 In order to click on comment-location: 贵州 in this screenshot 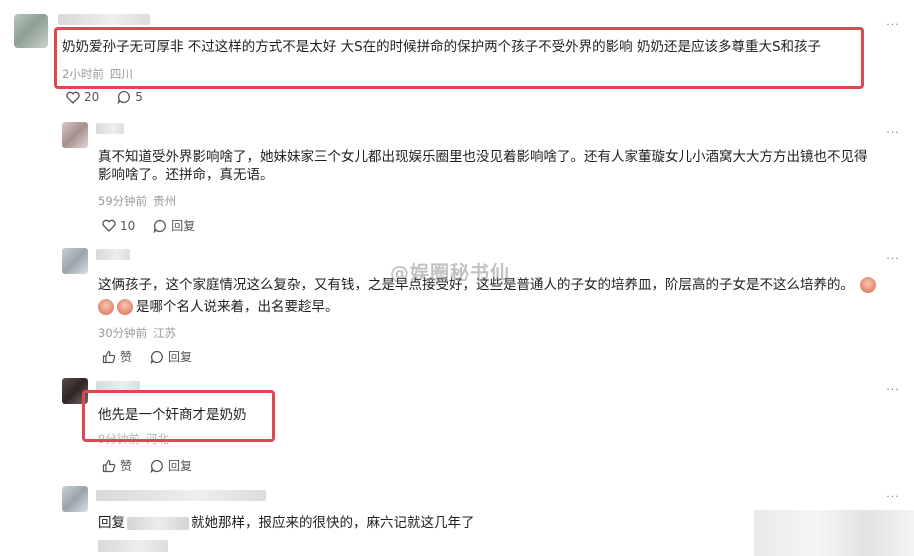, I will do `click(165, 201)`.